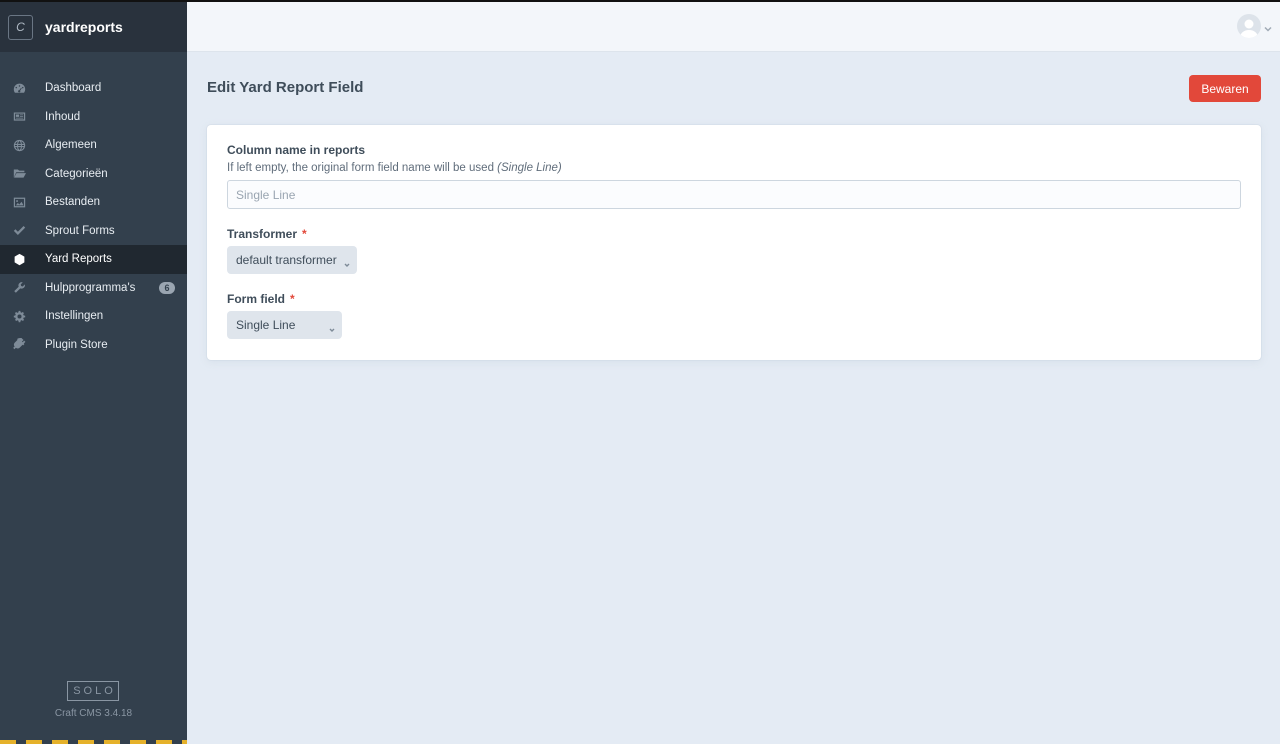 This screenshot has width=1280, height=744. I want to click on dev-mode-stripe, so click(93, 742).